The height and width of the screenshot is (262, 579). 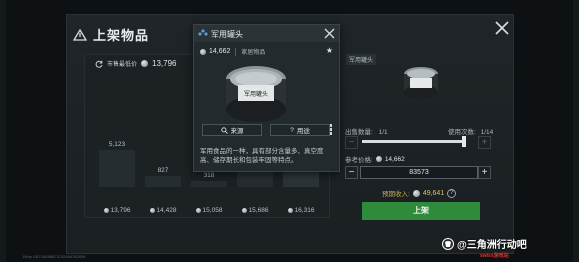 I want to click on screen-edge-left, so click(x=3, y=131).